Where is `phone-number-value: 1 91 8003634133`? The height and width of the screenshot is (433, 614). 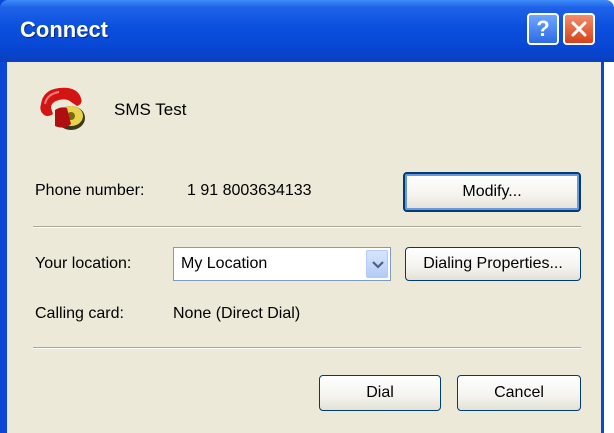 phone-number-value: 1 91 8003634133 is located at coordinates (249, 190).